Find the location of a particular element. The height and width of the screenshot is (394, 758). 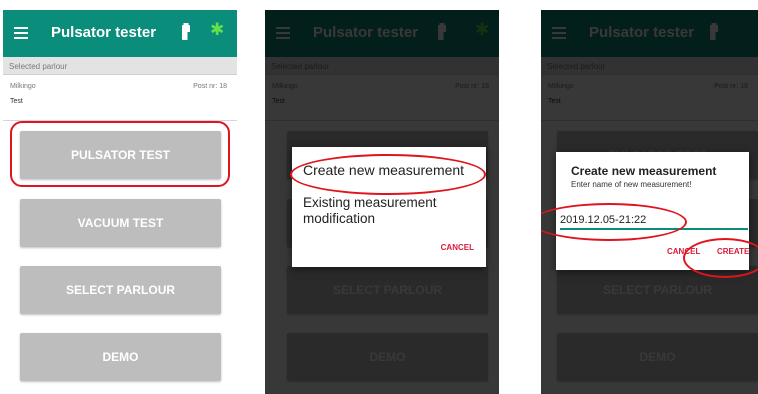

hamburger-menu-icon is located at coordinates (21, 33).